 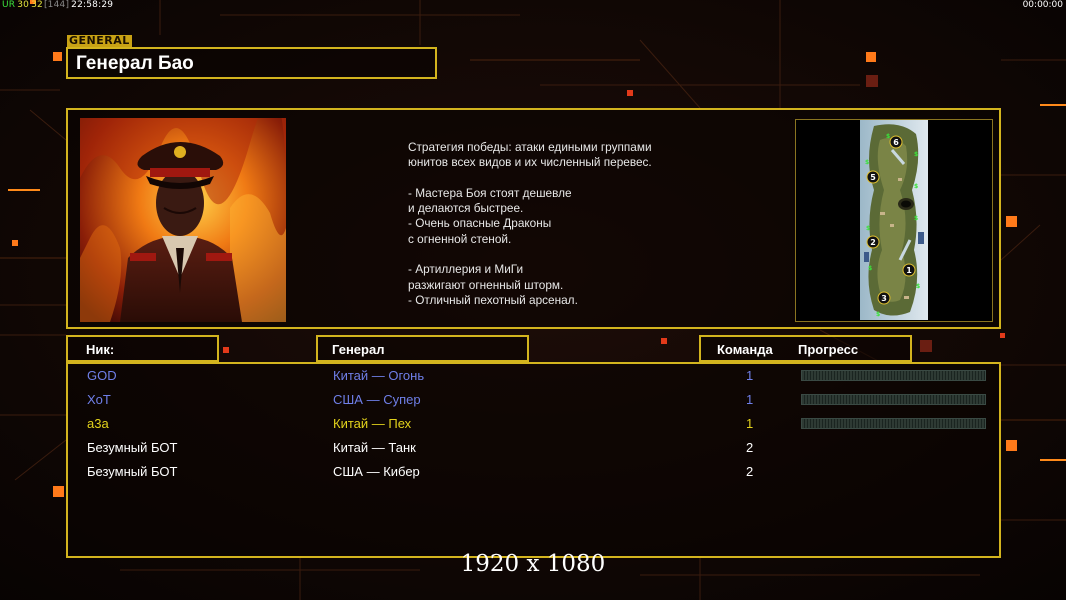 I want to click on clock: 22:58:29, so click(x=92, y=5).